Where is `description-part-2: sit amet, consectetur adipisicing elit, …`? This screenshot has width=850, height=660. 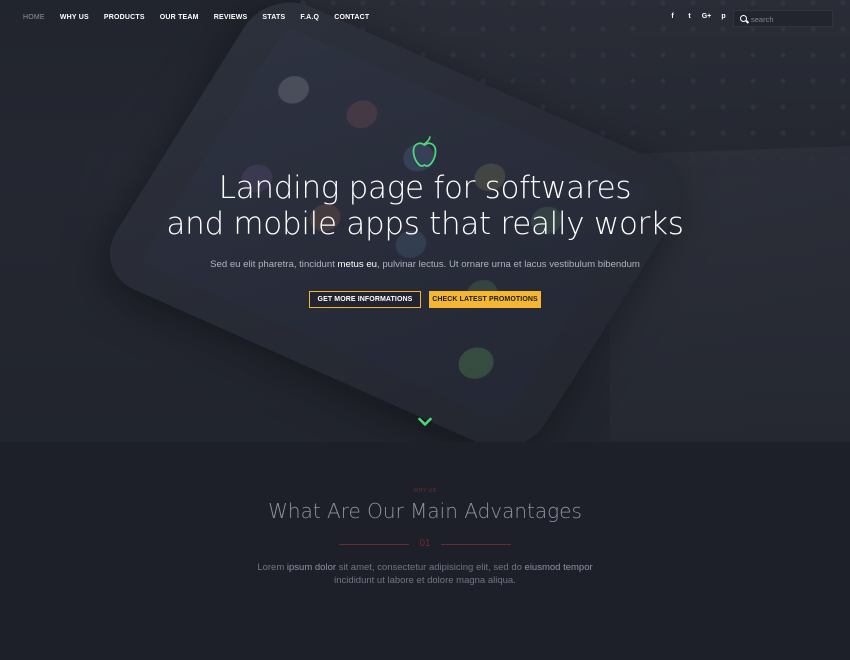
description-part-2: sit amet, consectetur adipisicing elit, … is located at coordinates (430, 567).